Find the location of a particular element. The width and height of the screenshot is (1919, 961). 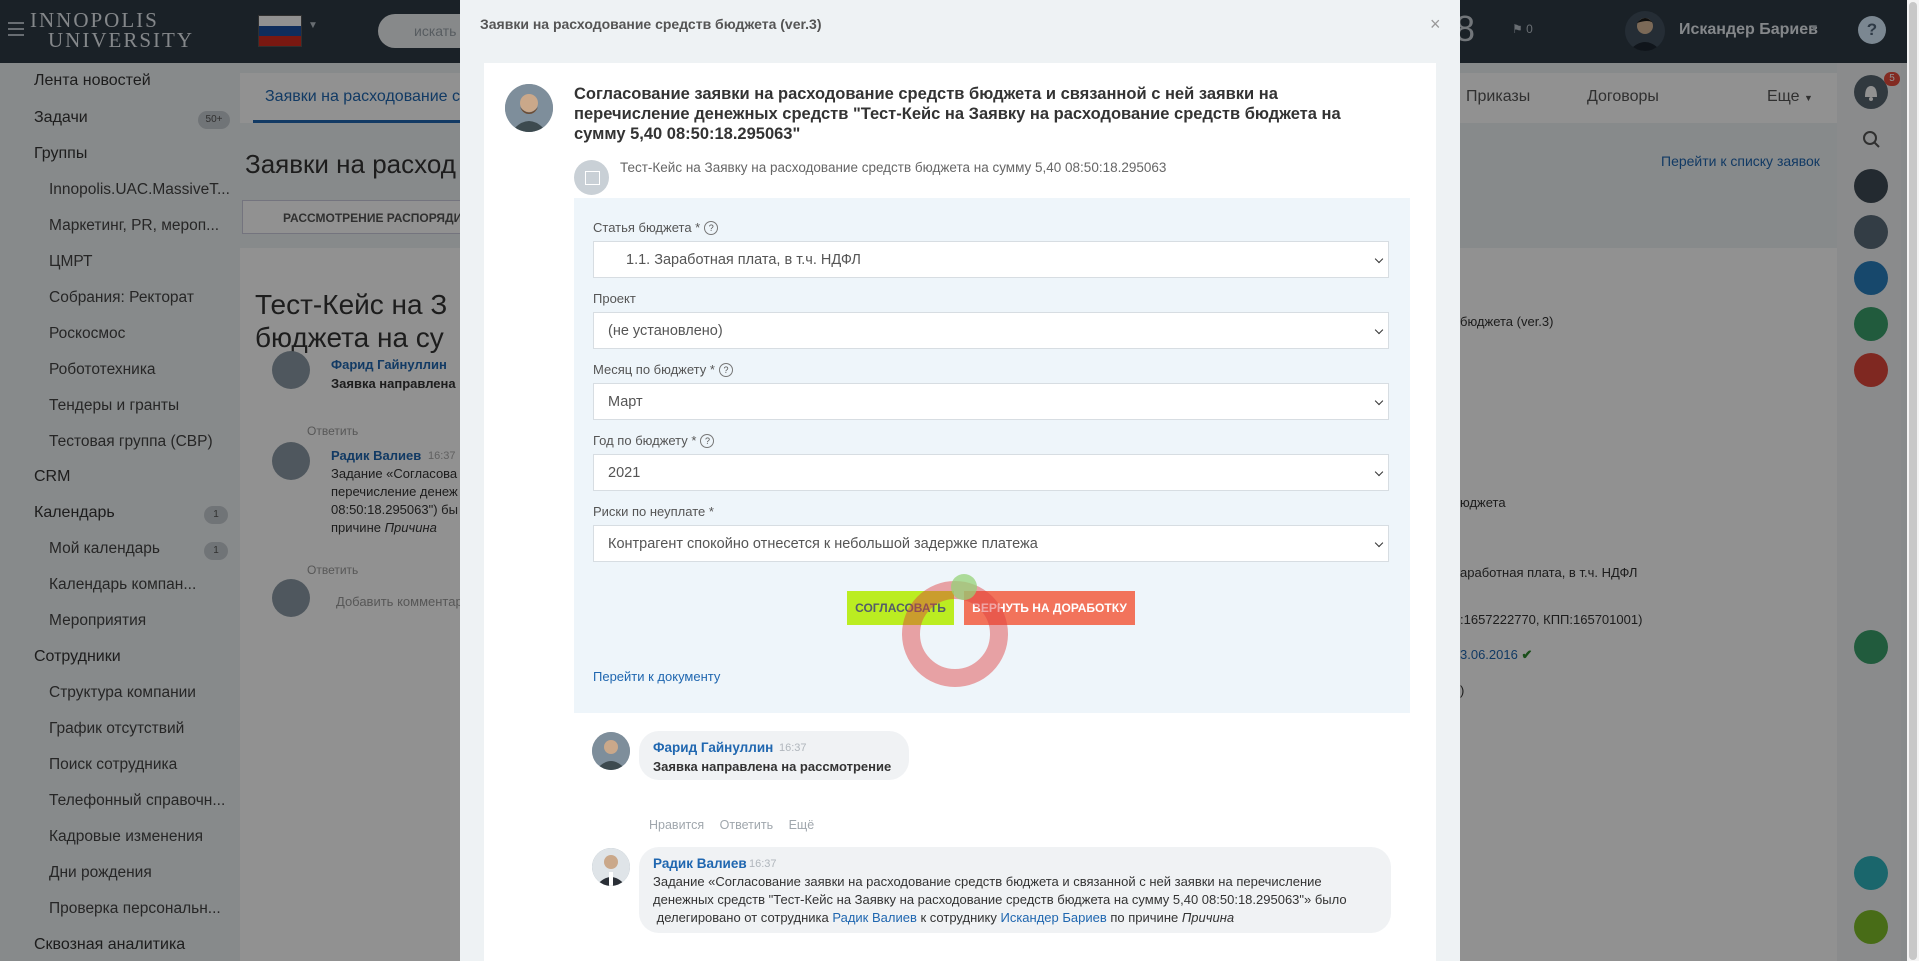

like-link: Нравится is located at coordinates (676, 825).